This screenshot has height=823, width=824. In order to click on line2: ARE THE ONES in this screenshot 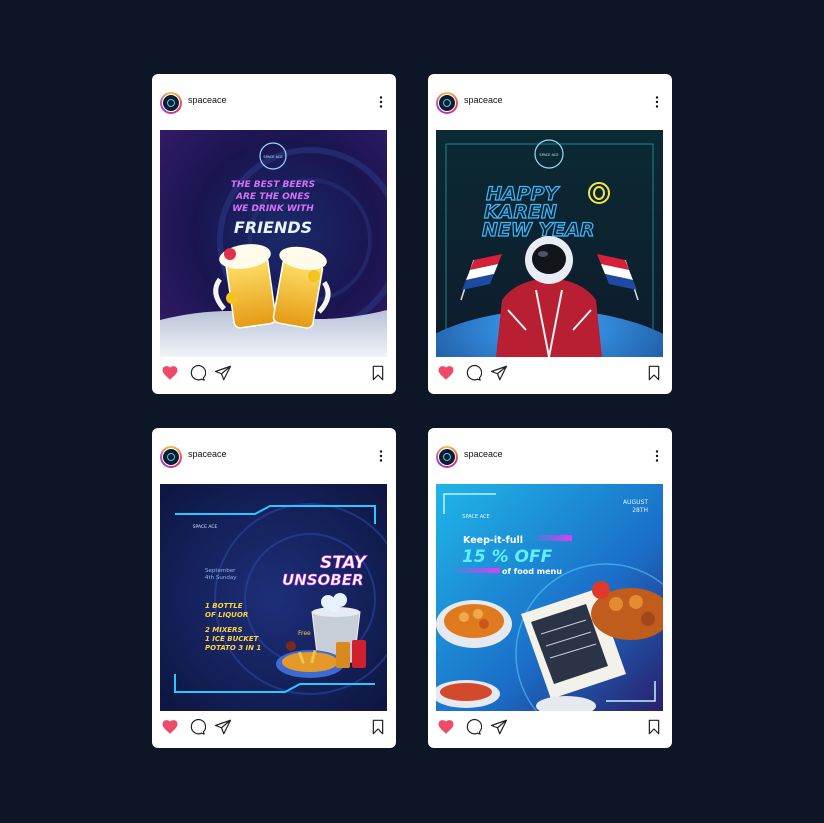, I will do `click(272, 197)`.